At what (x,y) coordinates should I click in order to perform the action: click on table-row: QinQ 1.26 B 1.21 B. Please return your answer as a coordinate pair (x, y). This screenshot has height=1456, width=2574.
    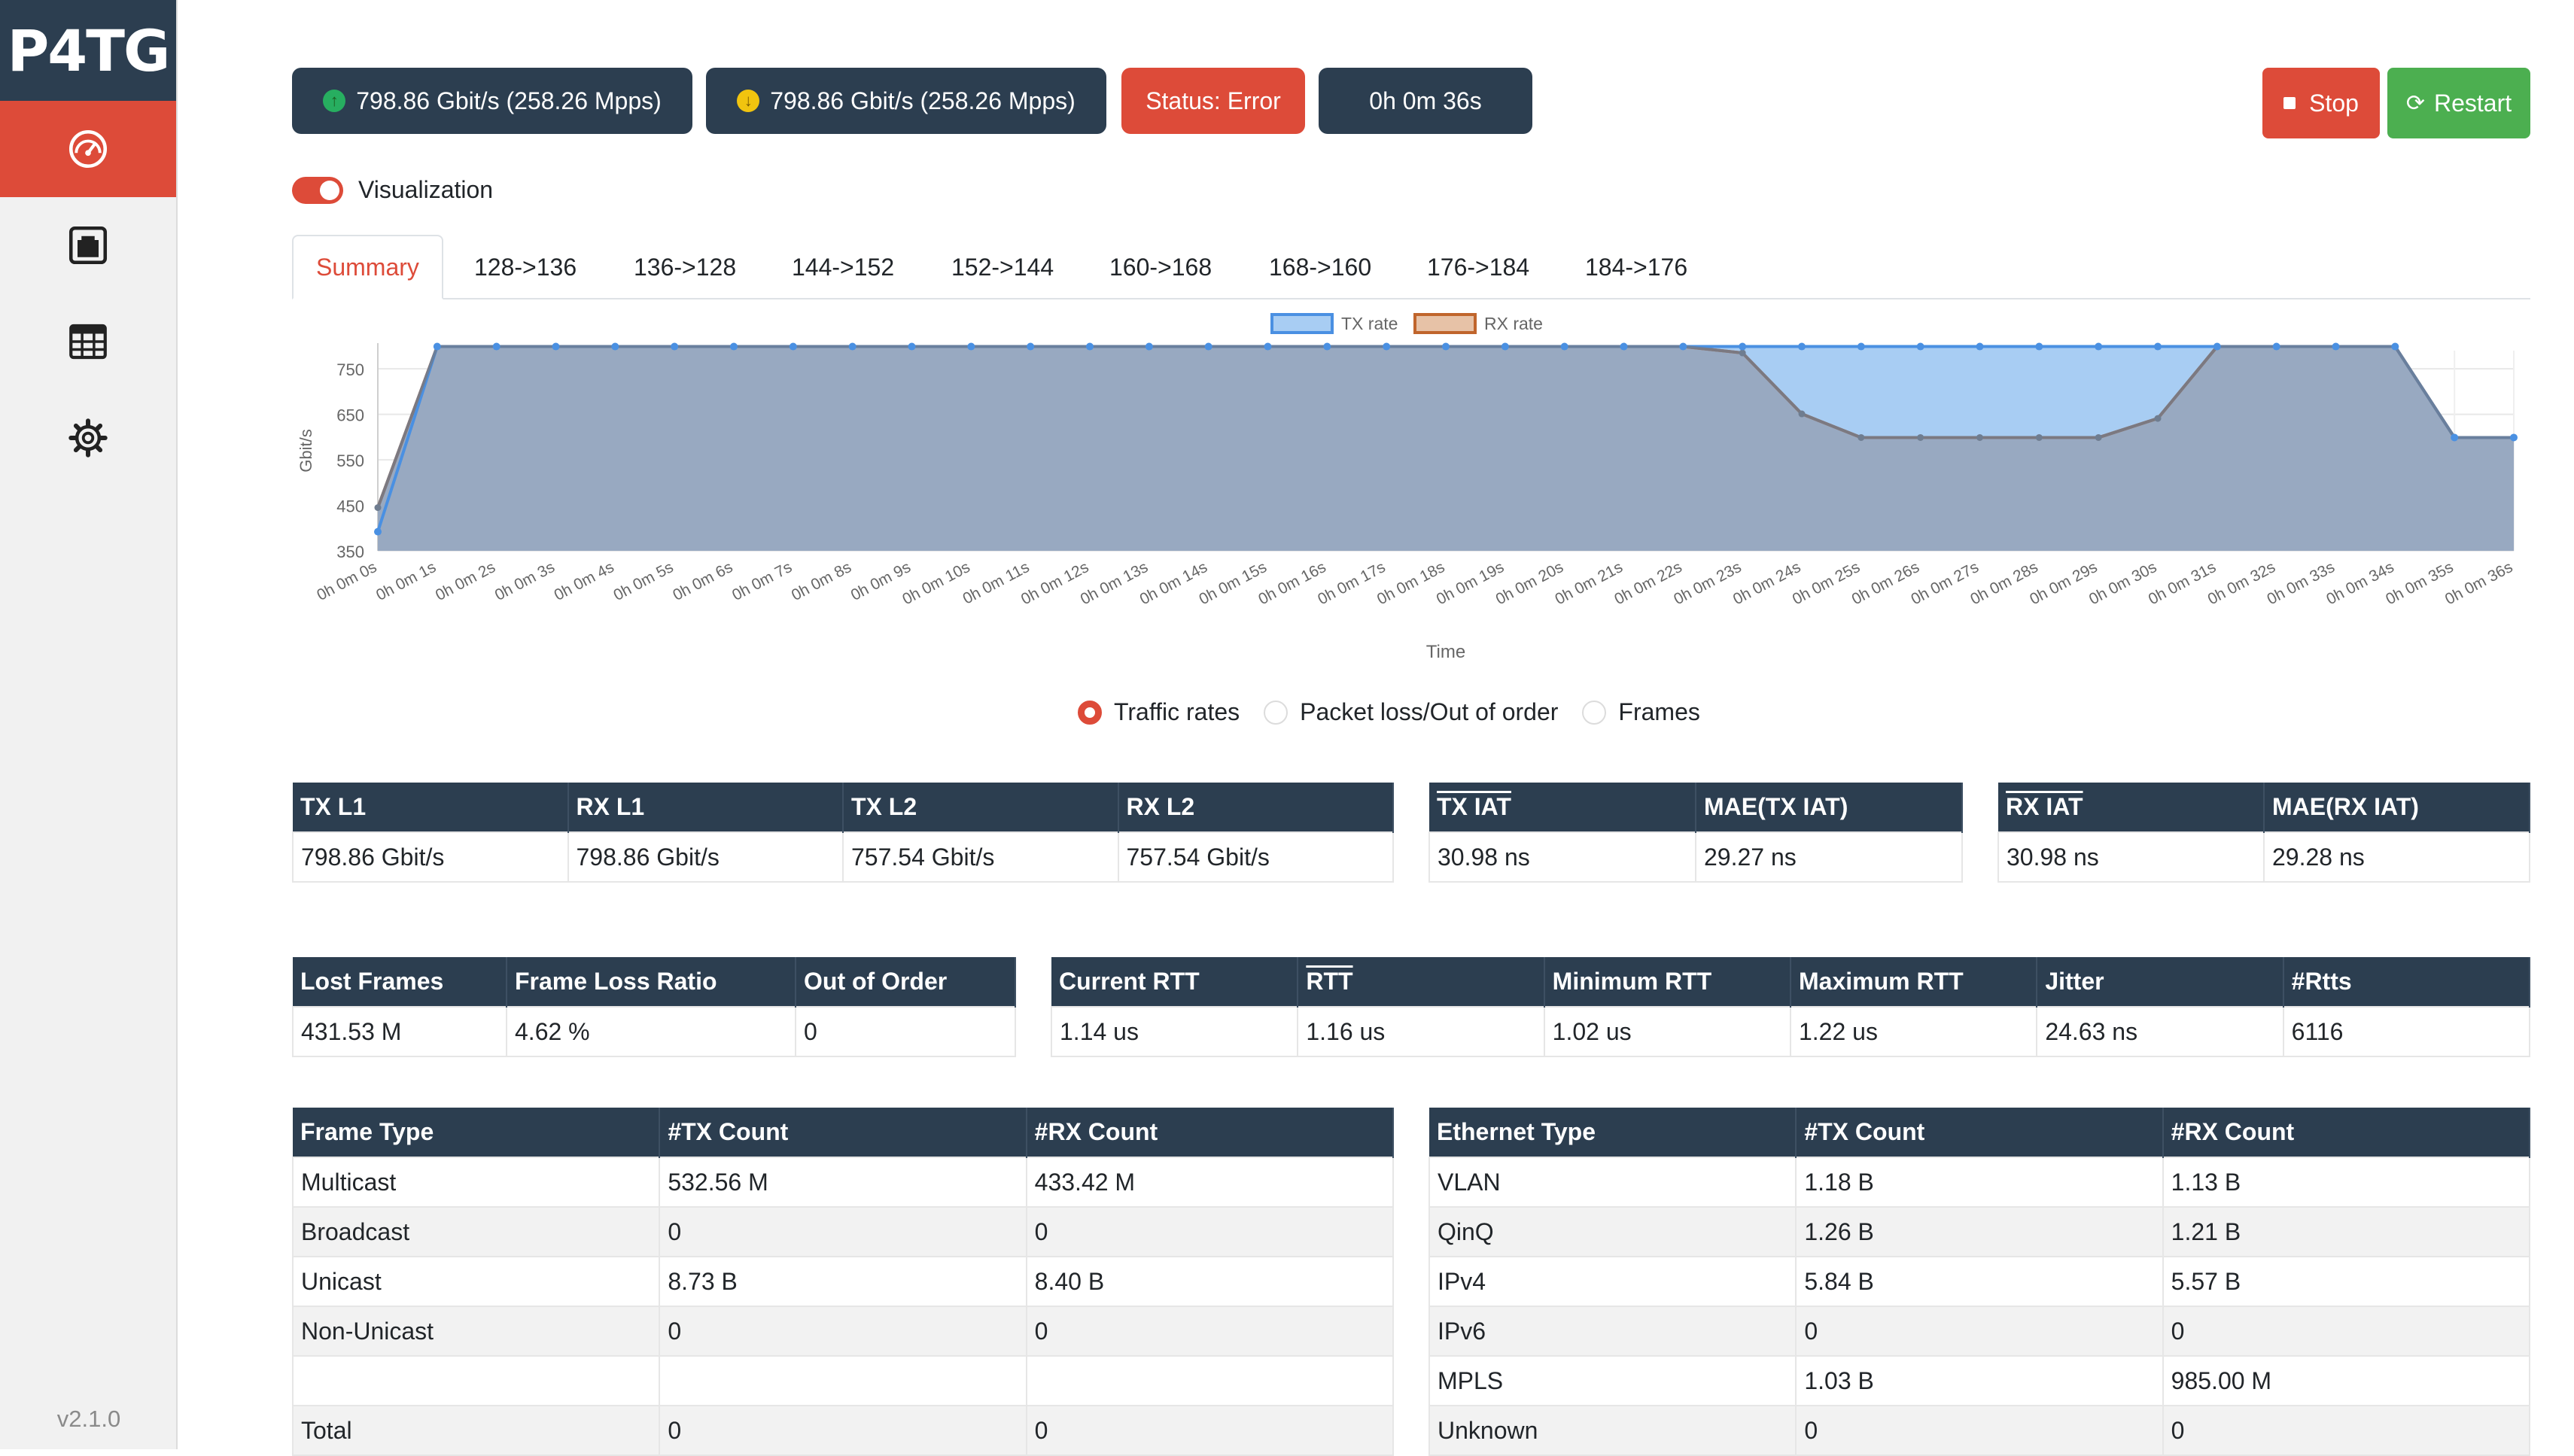
    Looking at the image, I should click on (1979, 1231).